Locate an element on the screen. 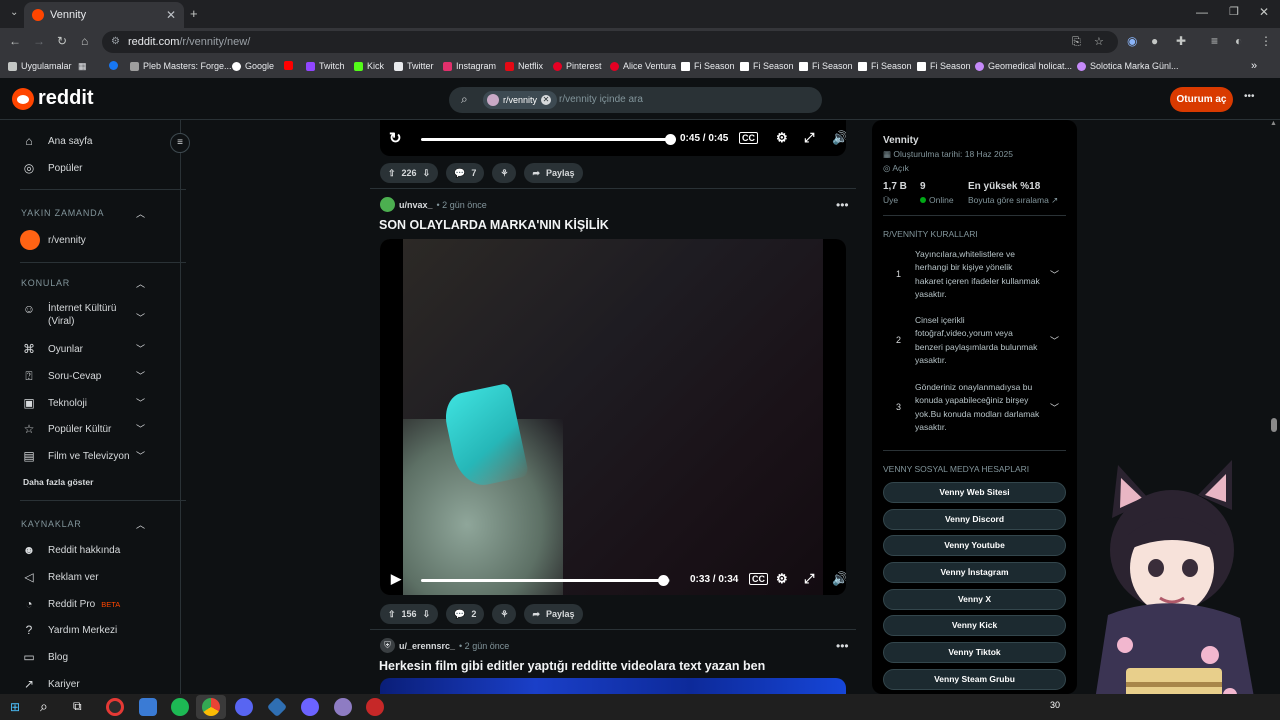 The width and height of the screenshot is (1280, 720). bookmark-pinterest: Pinterest is located at coordinates (577, 66).